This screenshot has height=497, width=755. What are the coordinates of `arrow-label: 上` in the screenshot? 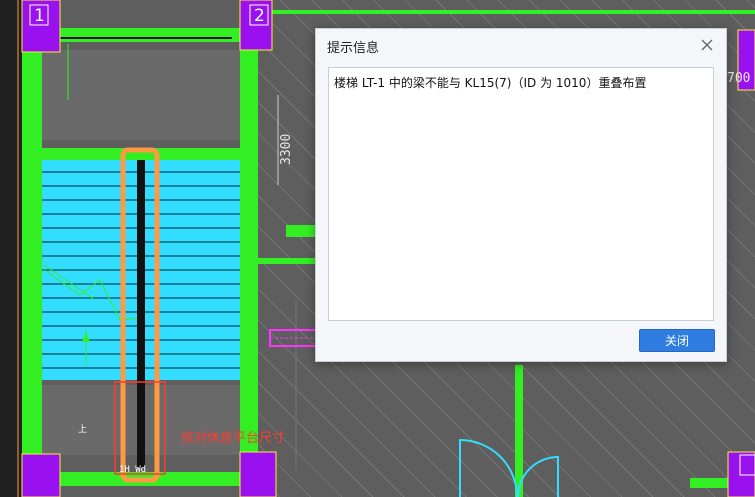 It's located at (82, 429).